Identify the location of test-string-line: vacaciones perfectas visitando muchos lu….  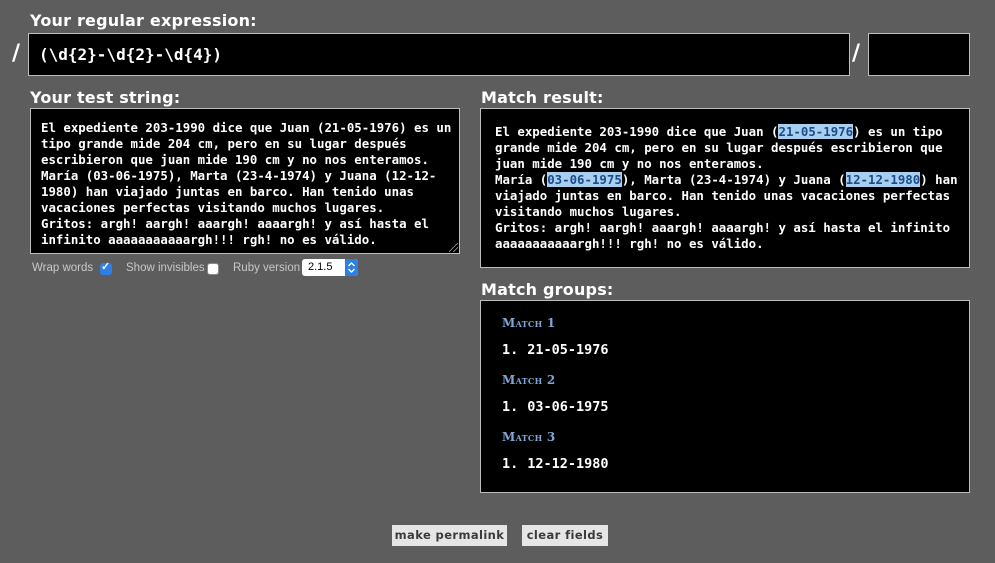
(213, 207).